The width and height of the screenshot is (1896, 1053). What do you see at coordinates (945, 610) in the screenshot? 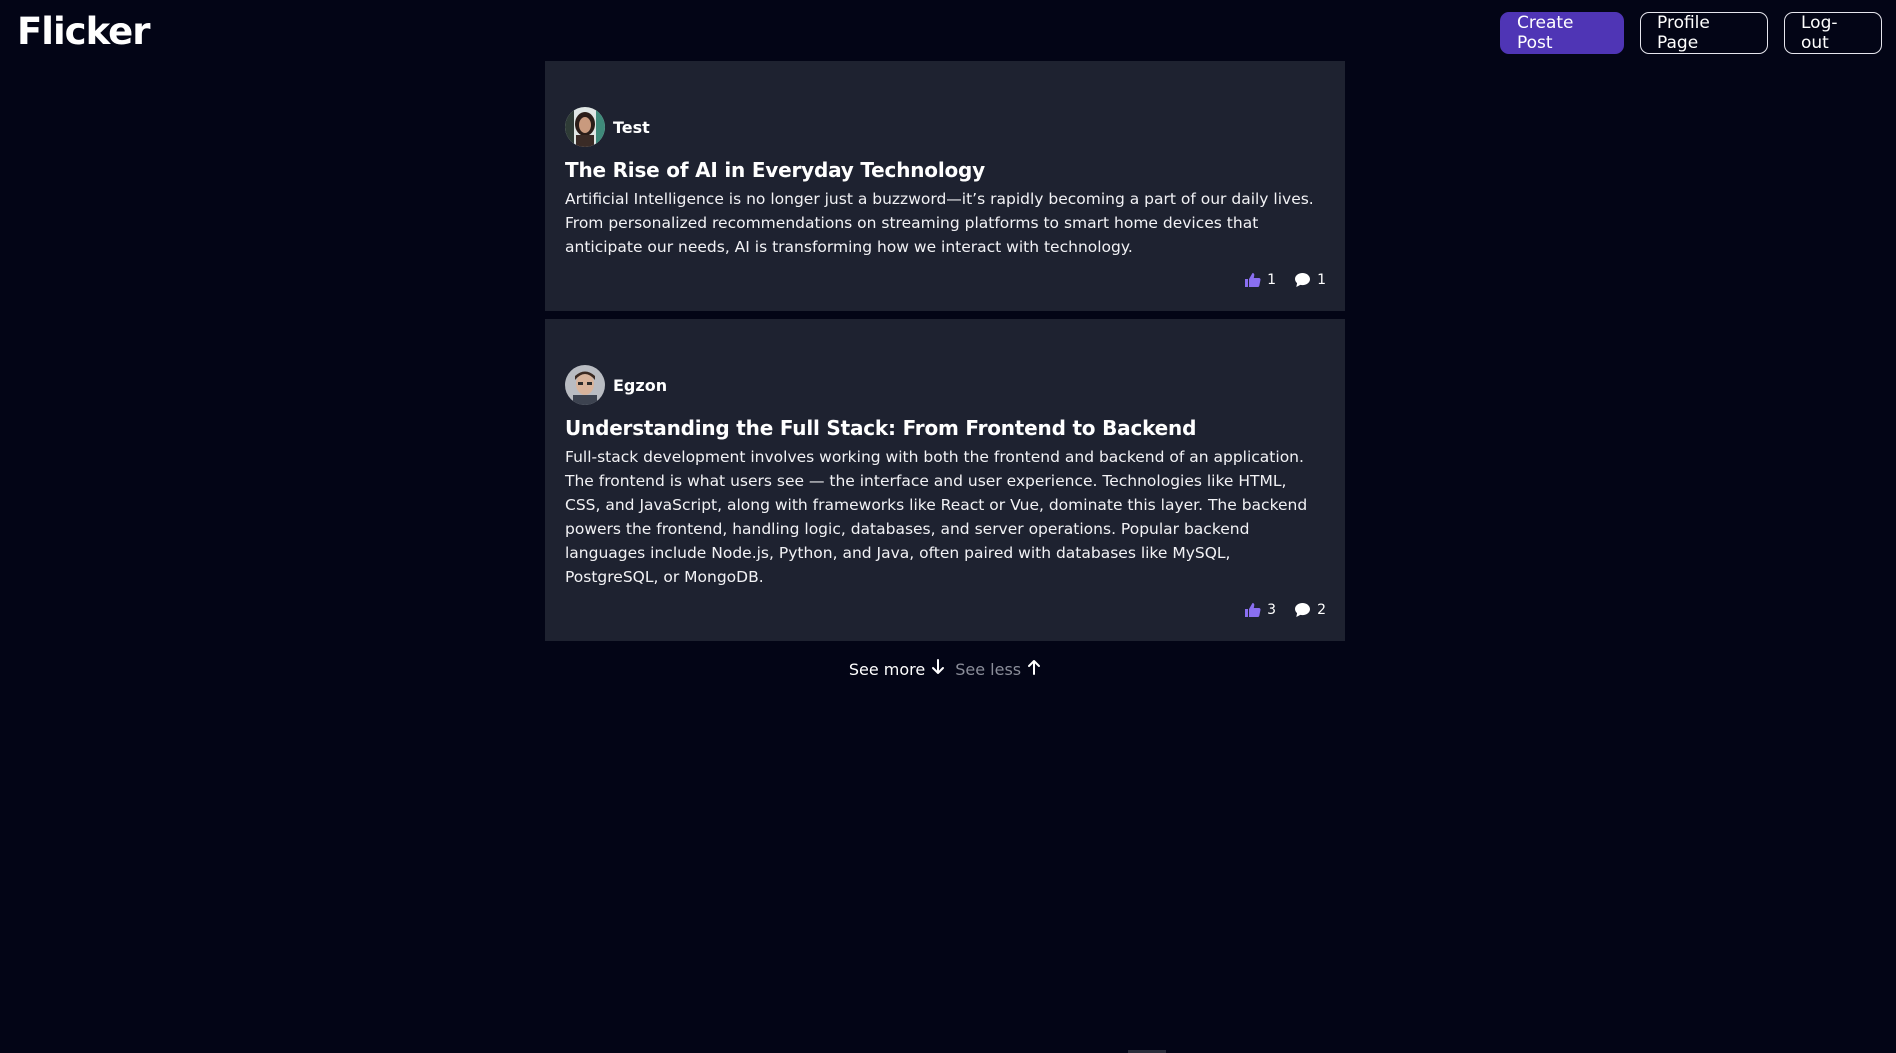
I see `post-stats: 3 2` at bounding box center [945, 610].